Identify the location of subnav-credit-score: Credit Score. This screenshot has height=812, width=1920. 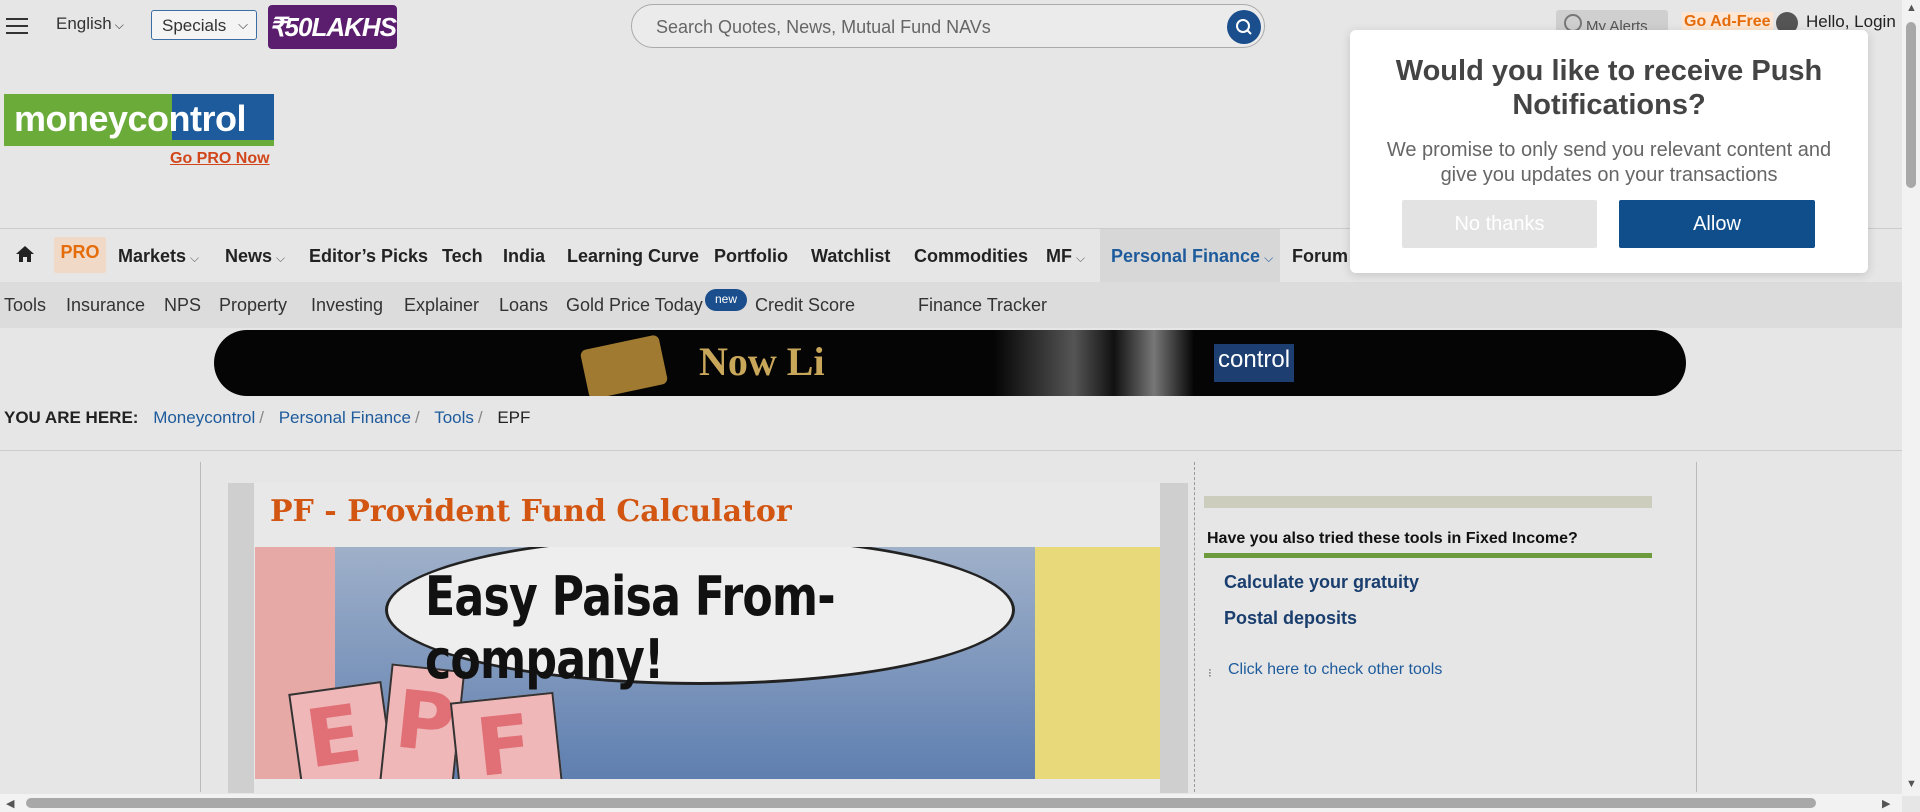
(805, 305).